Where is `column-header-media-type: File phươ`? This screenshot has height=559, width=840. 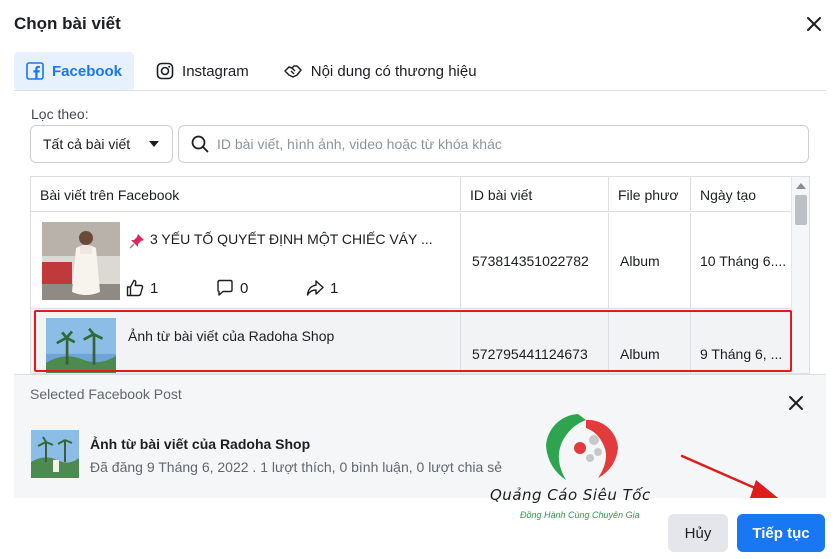
column-header-media-type: File phươ is located at coordinates (650, 194).